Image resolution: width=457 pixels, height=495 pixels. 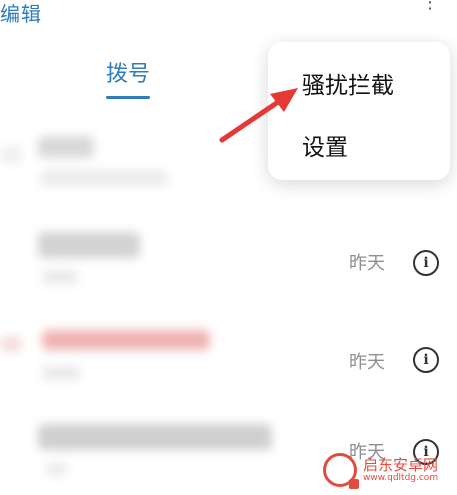 What do you see at coordinates (258, 115) in the screenshot?
I see `annotation-arrow` at bounding box center [258, 115].